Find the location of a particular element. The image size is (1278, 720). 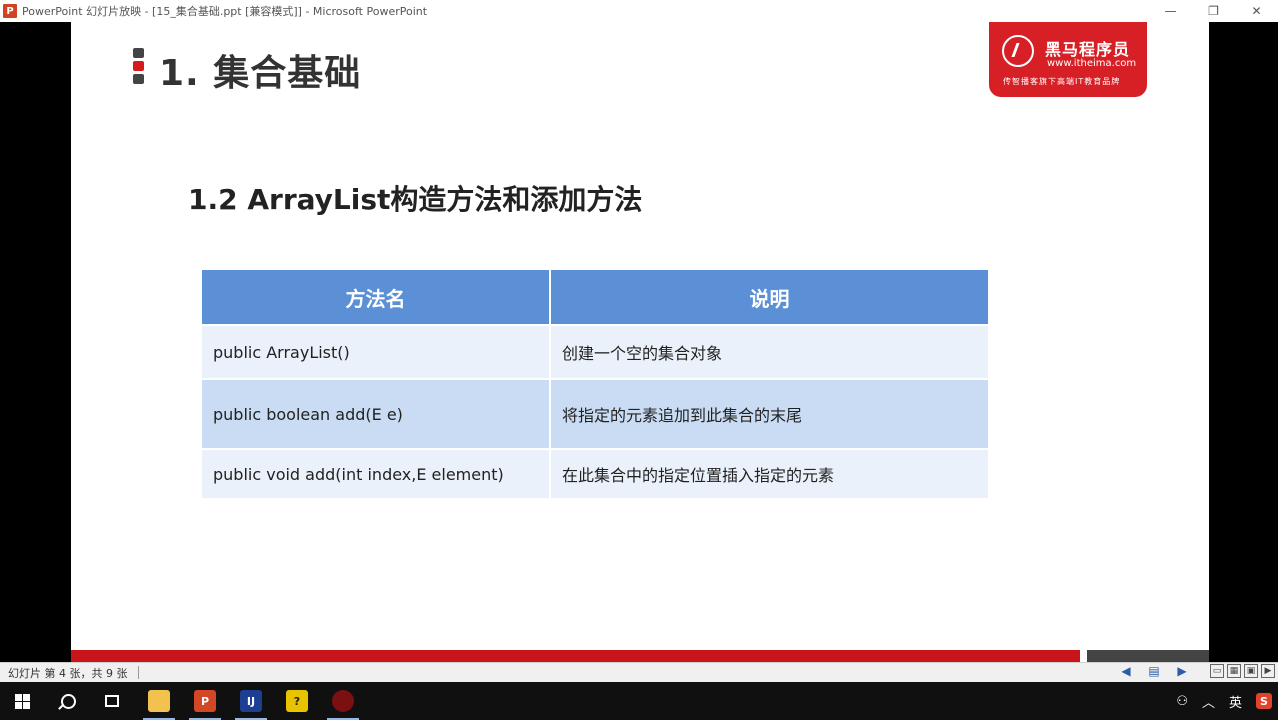

task-view-button is located at coordinates (112, 701).